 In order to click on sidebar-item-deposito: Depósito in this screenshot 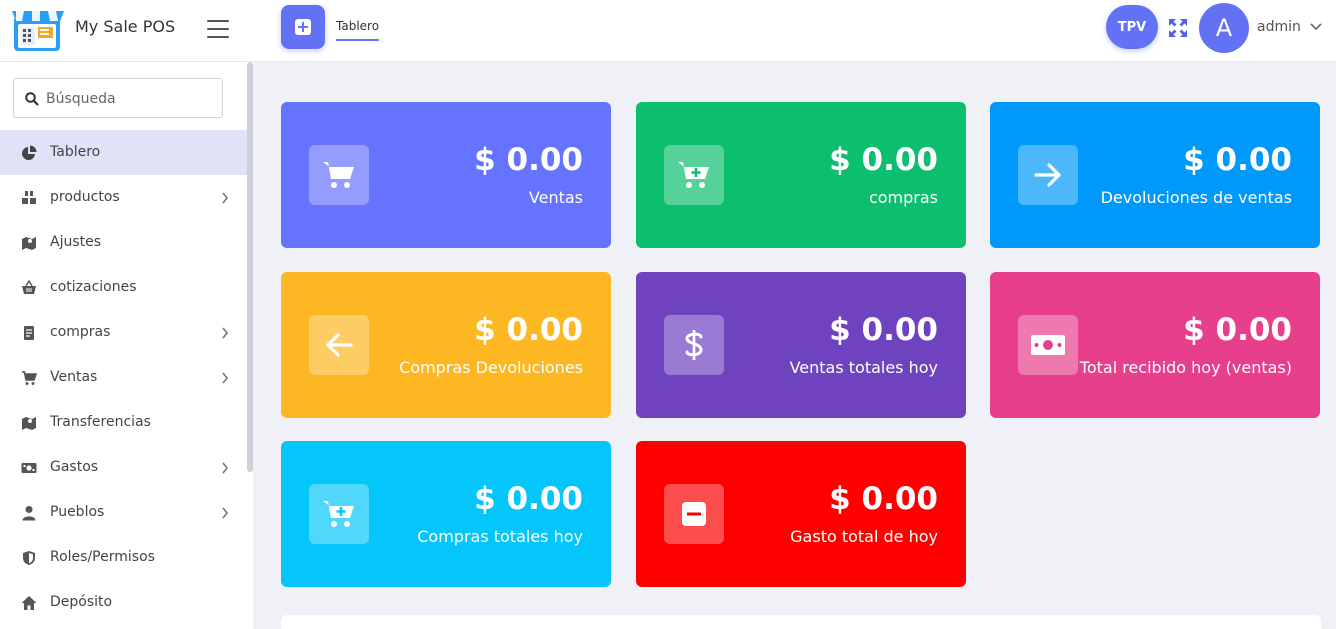, I will do `click(123, 602)`.